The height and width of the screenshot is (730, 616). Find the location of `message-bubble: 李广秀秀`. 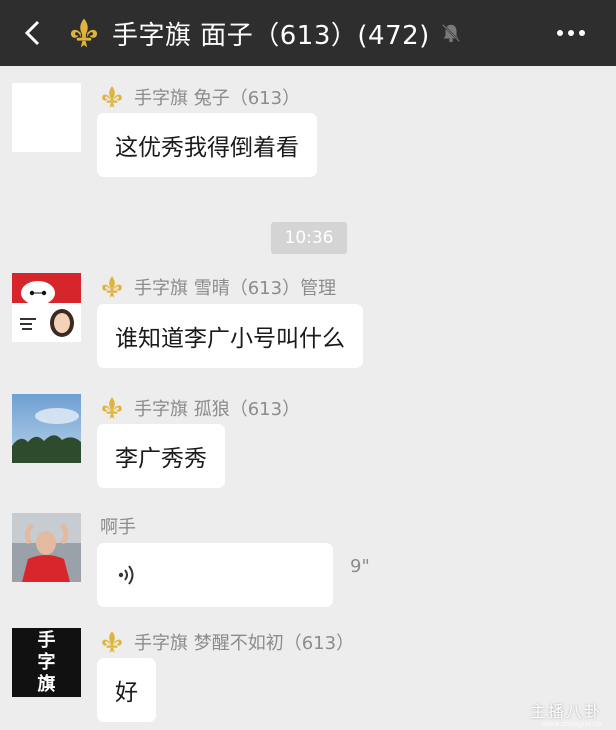

message-bubble: 李广秀秀 is located at coordinates (161, 456).